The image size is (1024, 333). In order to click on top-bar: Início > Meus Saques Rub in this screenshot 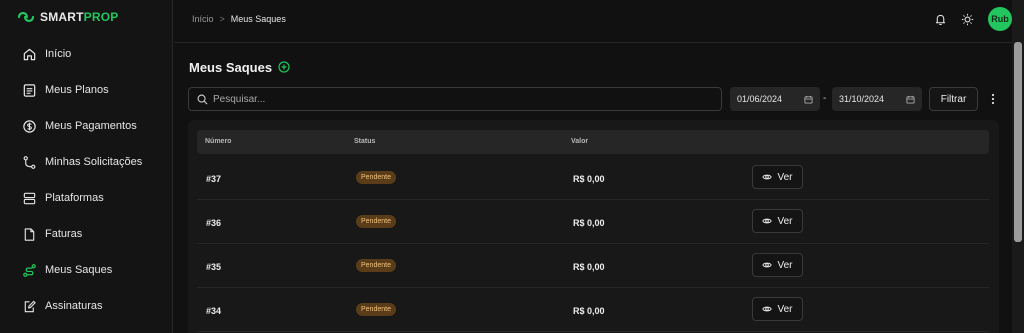, I will do `click(593, 21)`.